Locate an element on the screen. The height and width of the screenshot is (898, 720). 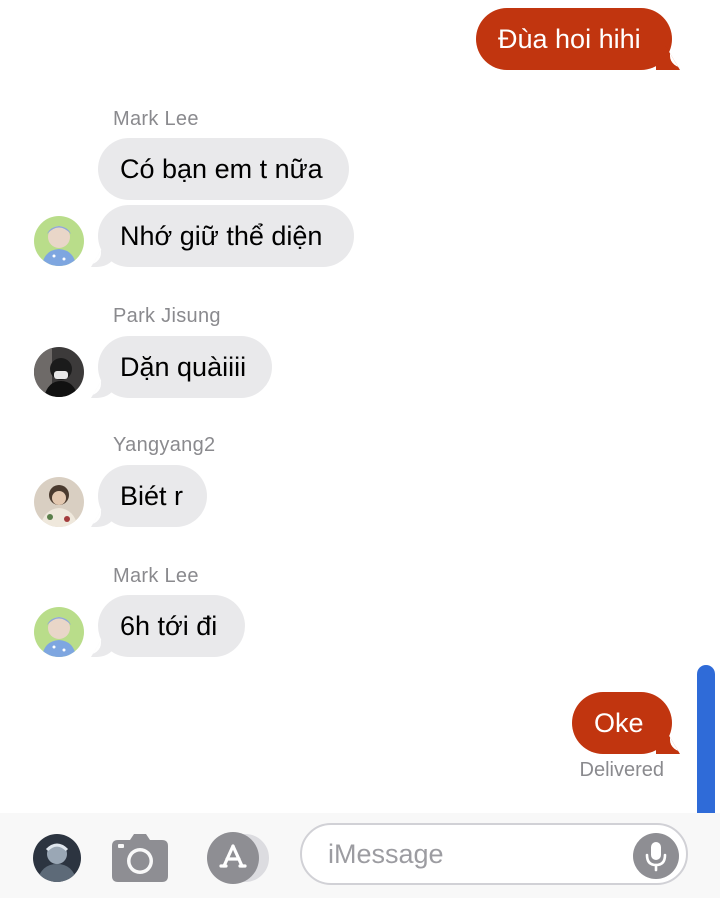
incoming-message-bubble: Biét r is located at coordinates (149, 496).